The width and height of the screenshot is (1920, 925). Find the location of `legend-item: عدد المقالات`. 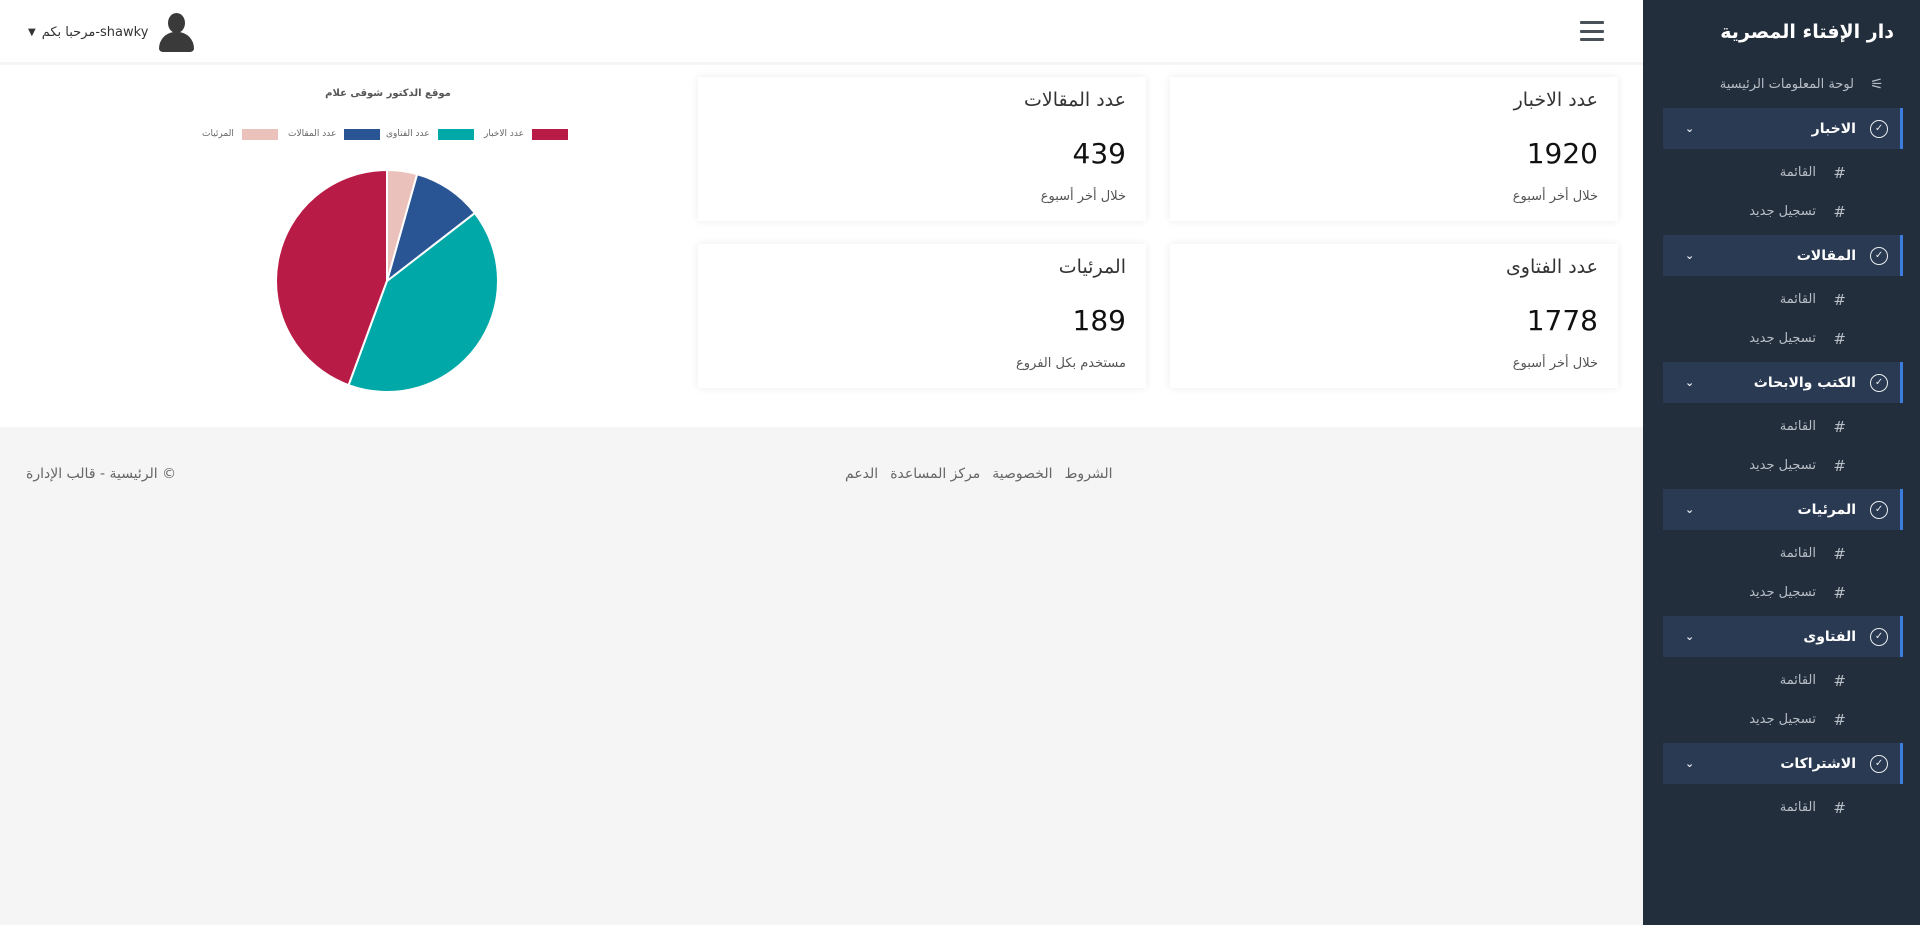

legend-item: عدد المقالات is located at coordinates (334, 134).